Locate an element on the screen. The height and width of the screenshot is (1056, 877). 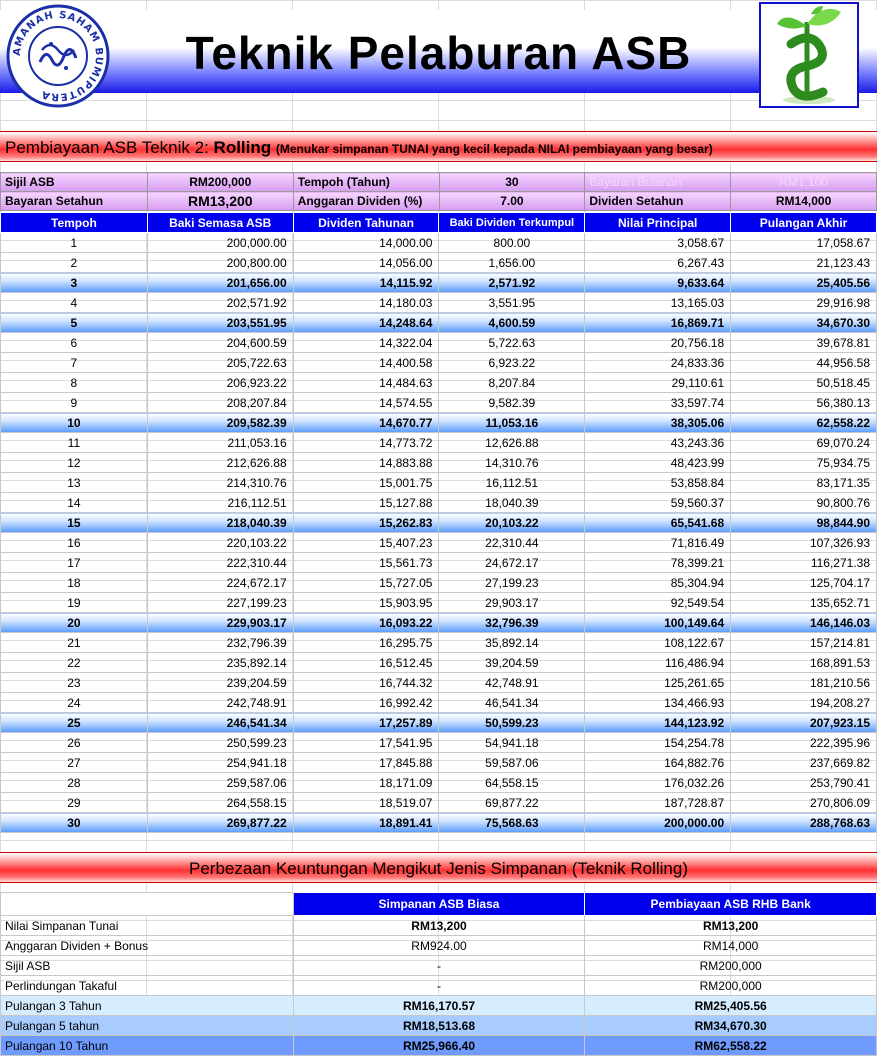
column-header: Nilai Principal is located at coordinates (658, 222).